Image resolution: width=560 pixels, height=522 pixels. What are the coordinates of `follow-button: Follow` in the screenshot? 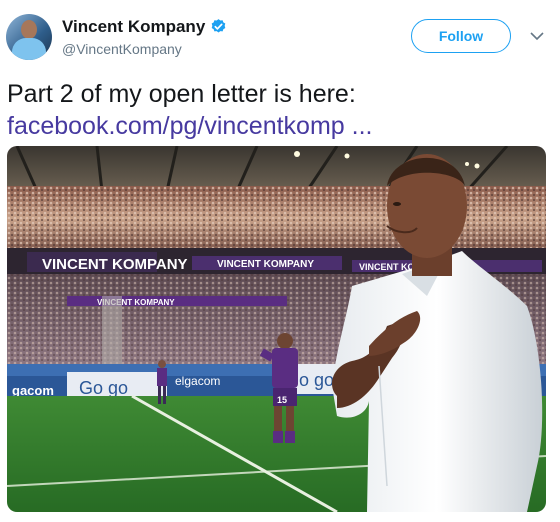 It's located at (461, 36).